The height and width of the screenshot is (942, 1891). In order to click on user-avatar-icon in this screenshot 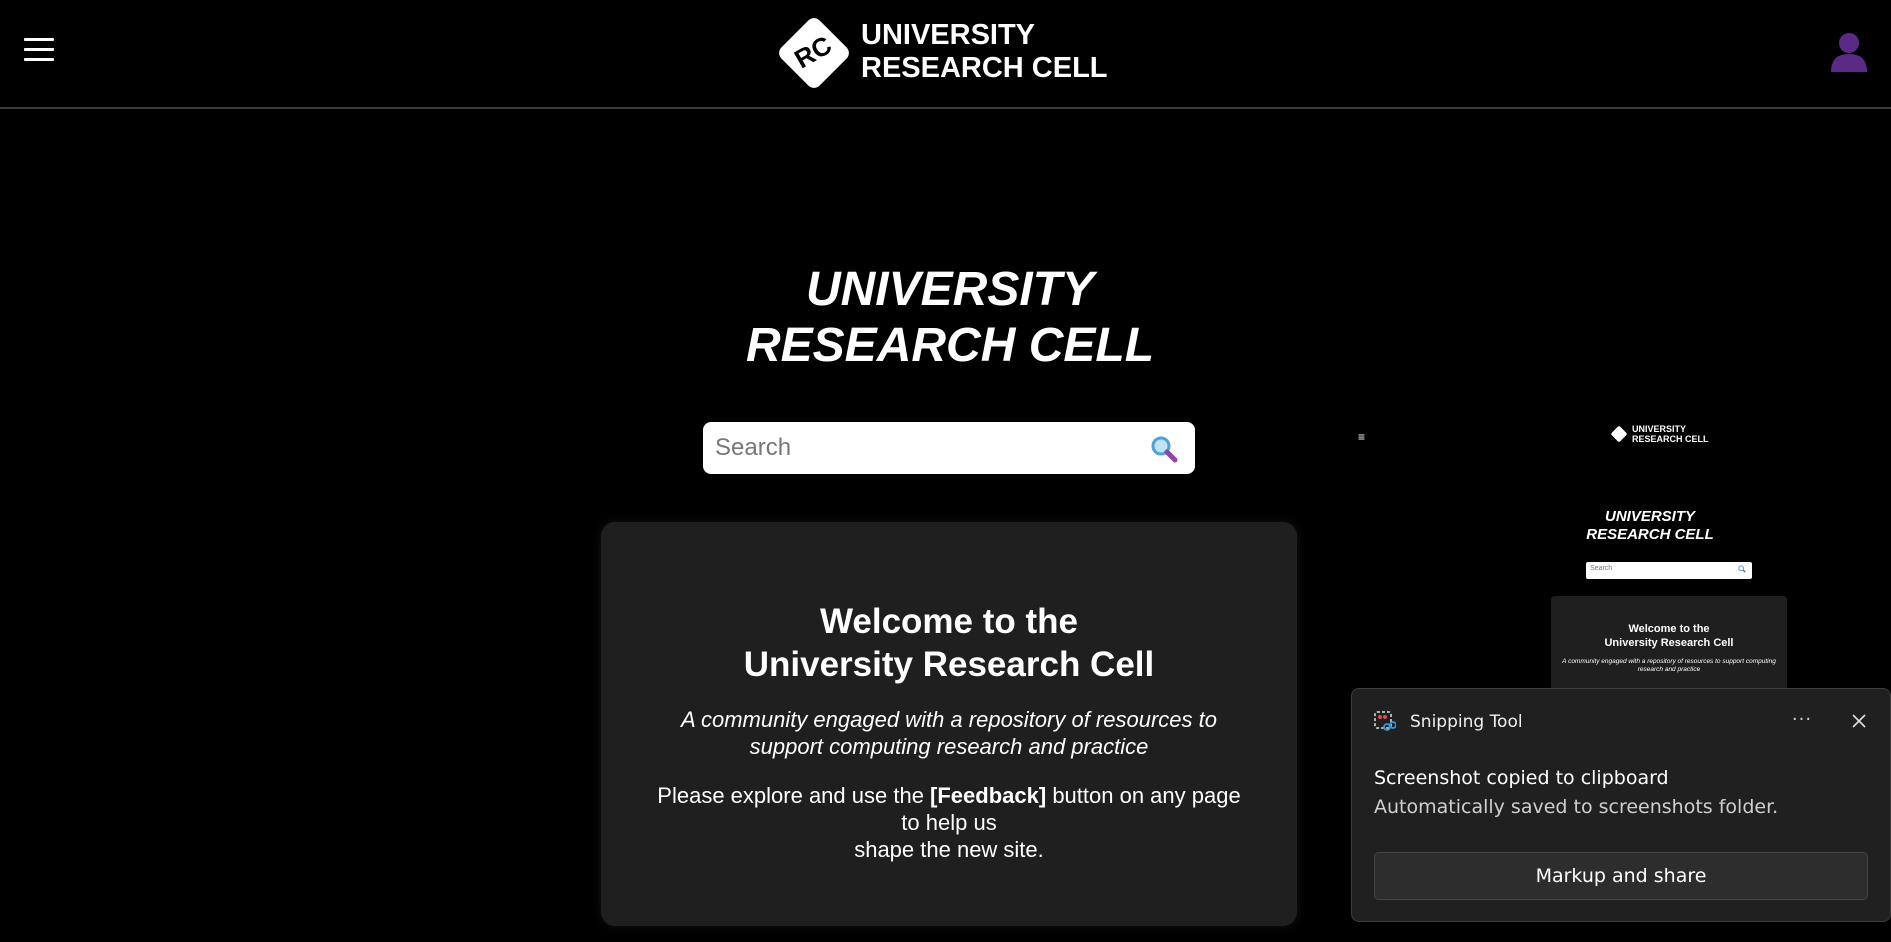, I will do `click(1849, 51)`.